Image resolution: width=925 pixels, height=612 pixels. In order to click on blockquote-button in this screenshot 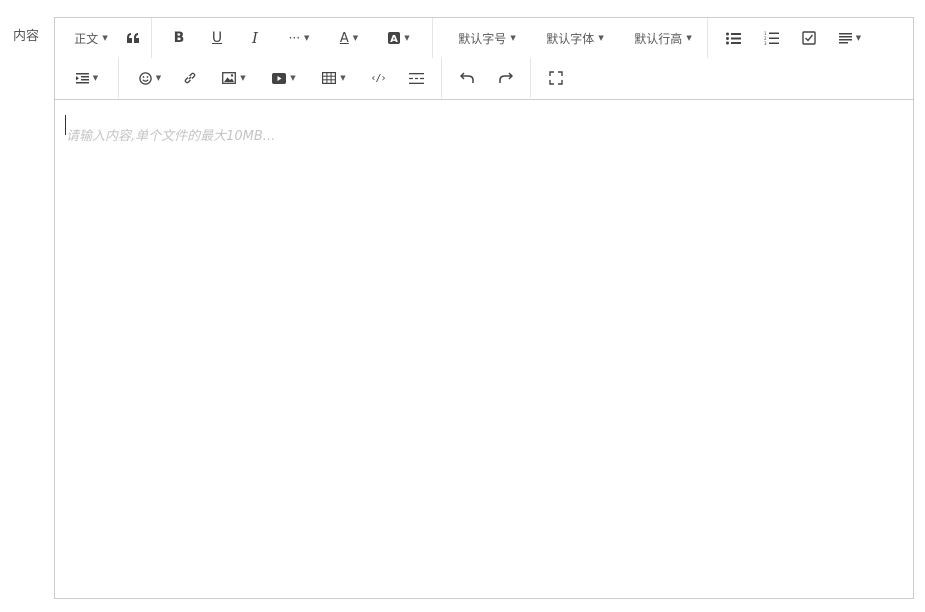, I will do `click(133, 38)`.